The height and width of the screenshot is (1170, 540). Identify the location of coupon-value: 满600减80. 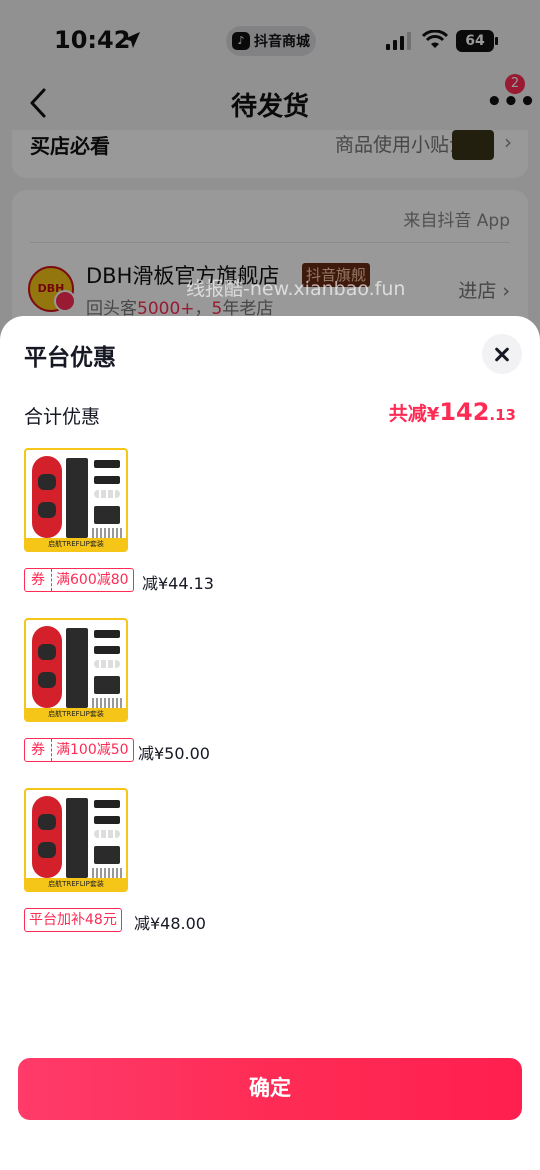
(92, 580).